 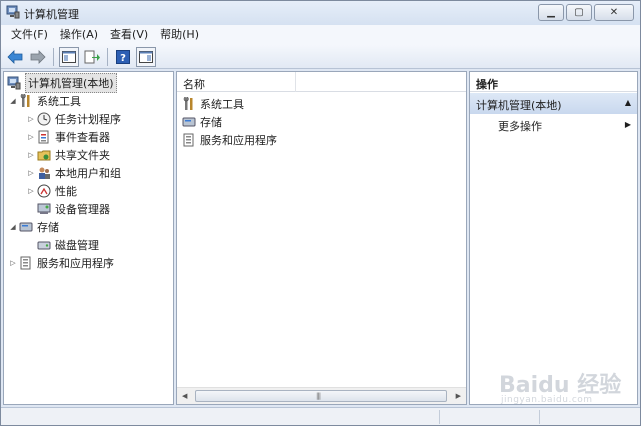 I want to click on back-button, so click(x=15, y=57).